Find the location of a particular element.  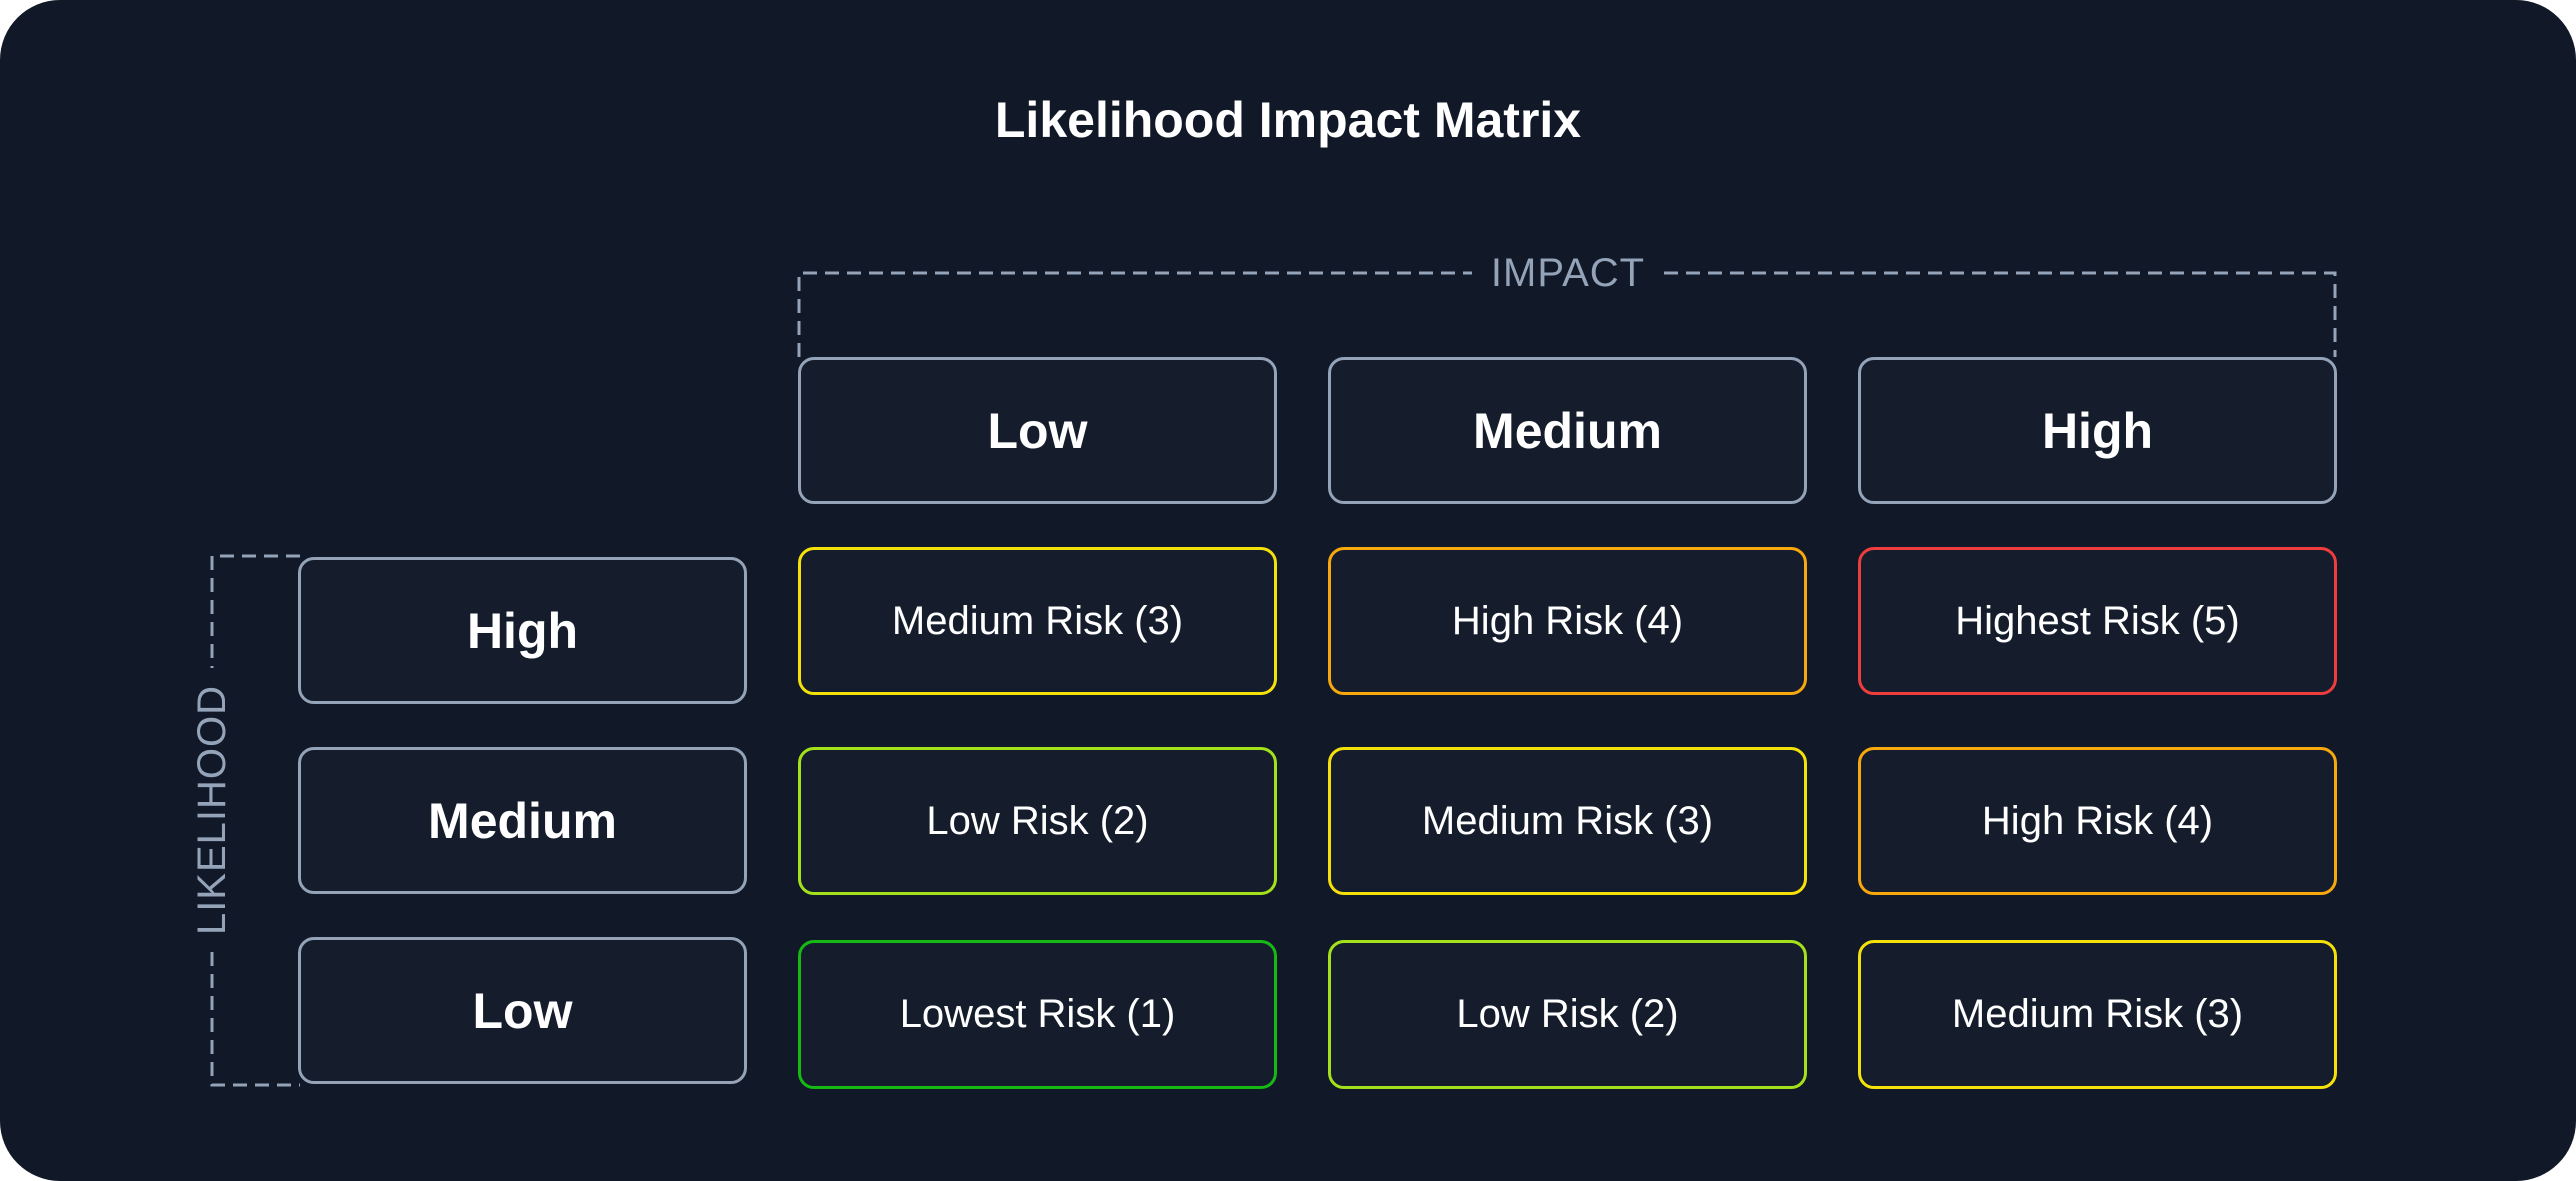

risk-cell-low-medium: Low Risk (2) is located at coordinates (1567, 1014).